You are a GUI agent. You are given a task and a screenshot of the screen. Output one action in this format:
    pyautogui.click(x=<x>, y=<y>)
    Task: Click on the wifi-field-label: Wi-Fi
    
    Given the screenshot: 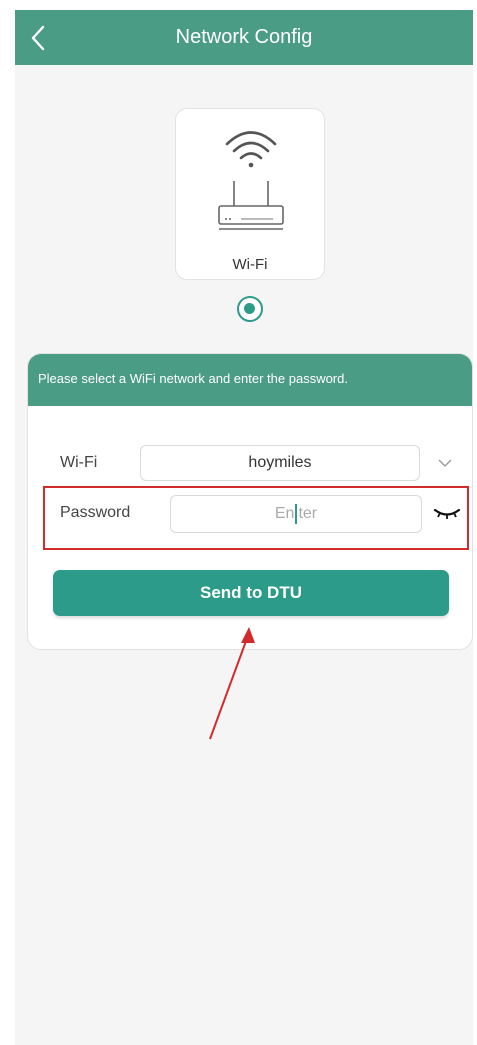 What is the action you would take?
    pyautogui.click(x=79, y=462)
    